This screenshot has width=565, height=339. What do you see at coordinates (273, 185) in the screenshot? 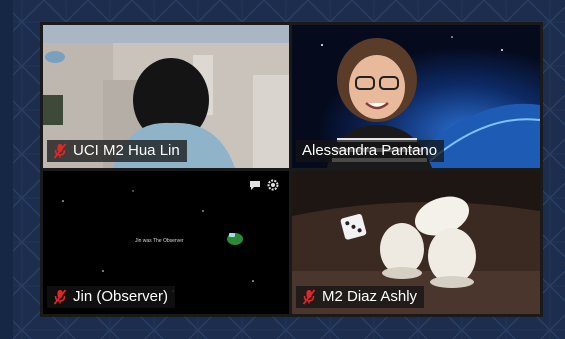
I see `gear-icon` at bounding box center [273, 185].